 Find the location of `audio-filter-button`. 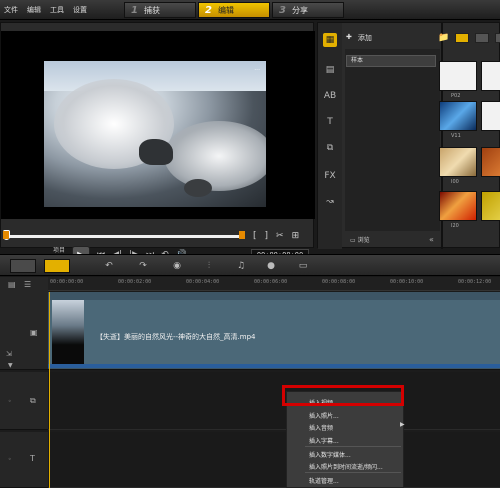

audio-filter-button is located at coordinates (497, 38).